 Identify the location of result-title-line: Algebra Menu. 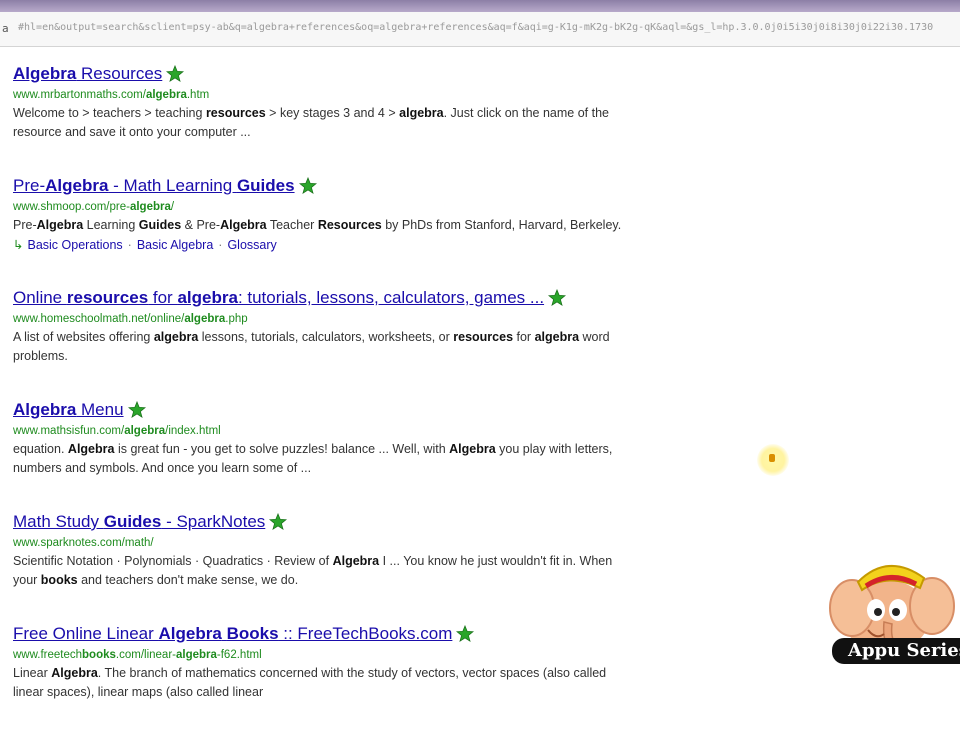
(333, 410).